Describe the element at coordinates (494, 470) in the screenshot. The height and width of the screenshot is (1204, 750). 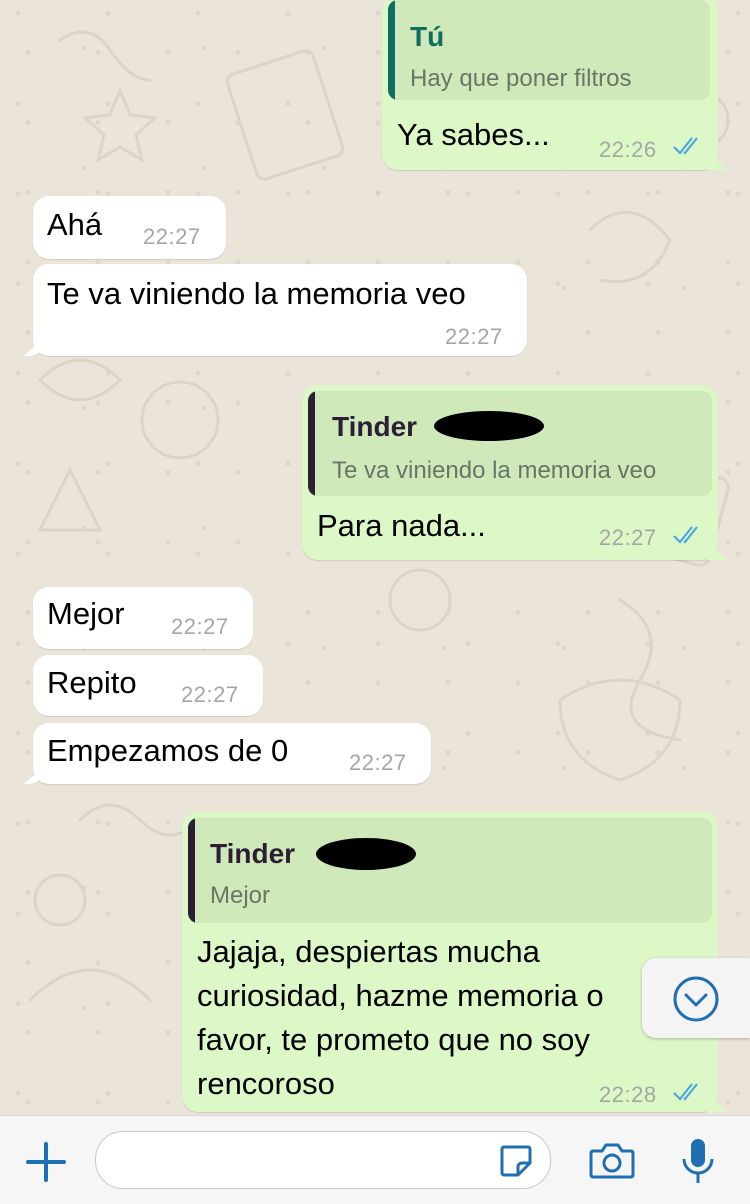
I see `quote-text: Te va viniendo la memoria veo` at that location.